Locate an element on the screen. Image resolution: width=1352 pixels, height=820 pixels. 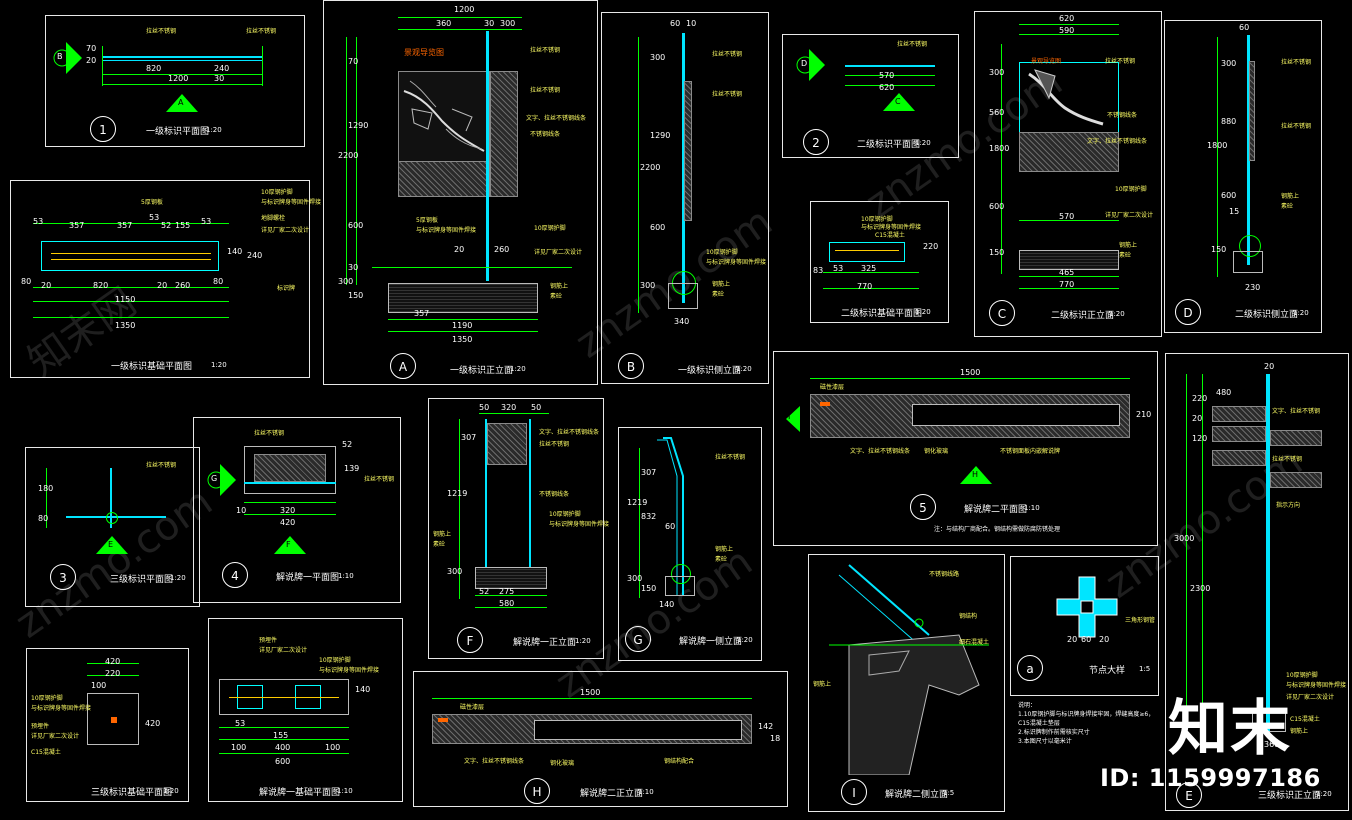
section-detail-drawing is located at coordinates (909, 669).